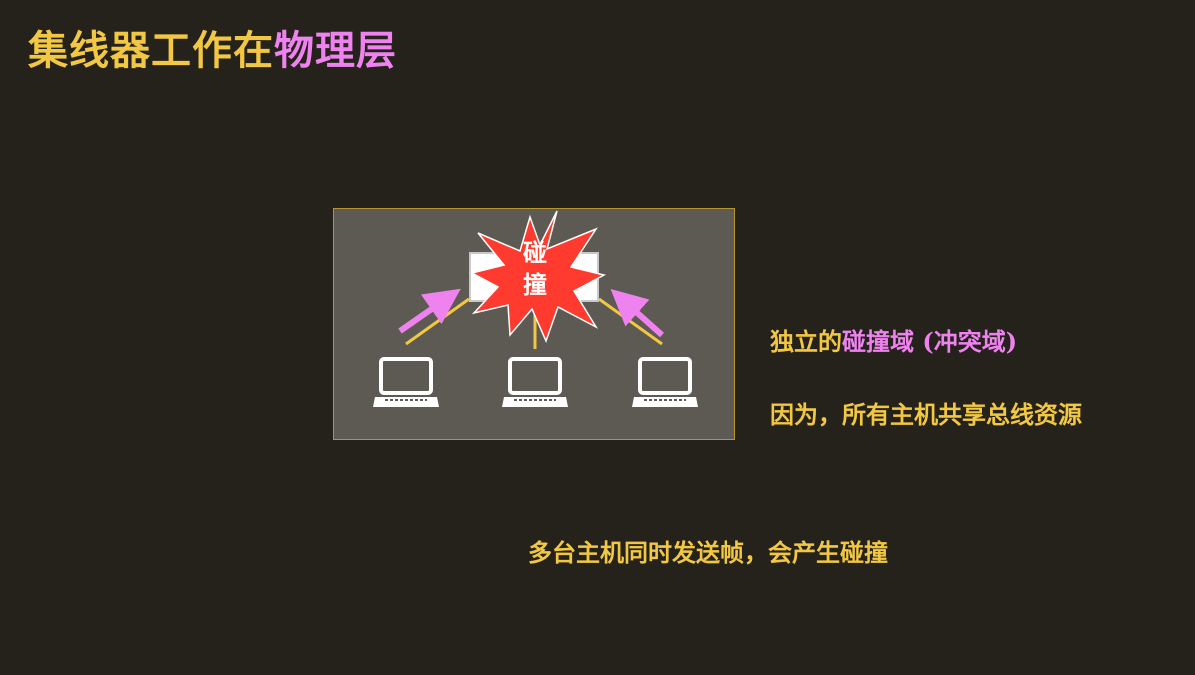 Image resolution: width=1195 pixels, height=675 pixels. Describe the element at coordinates (926, 414) in the screenshot. I see `shared-bus-note: 因为，所有主机共享总线资源` at that location.